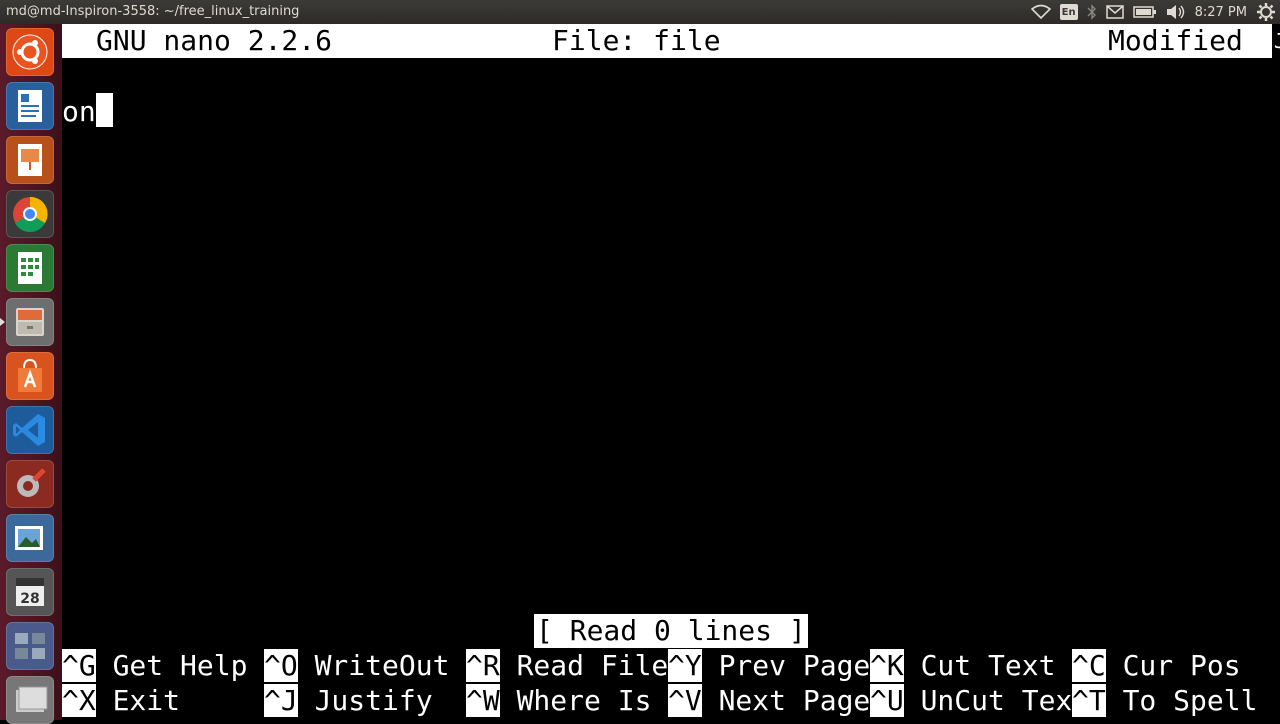  I want to click on shortcut-label: To Spell, so click(1181, 700).